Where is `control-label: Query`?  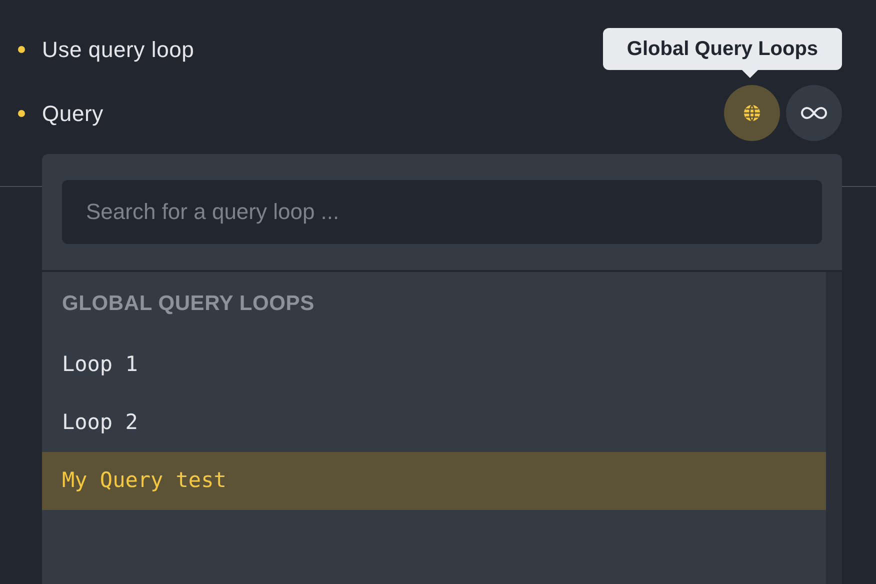
control-label: Query is located at coordinates (73, 114).